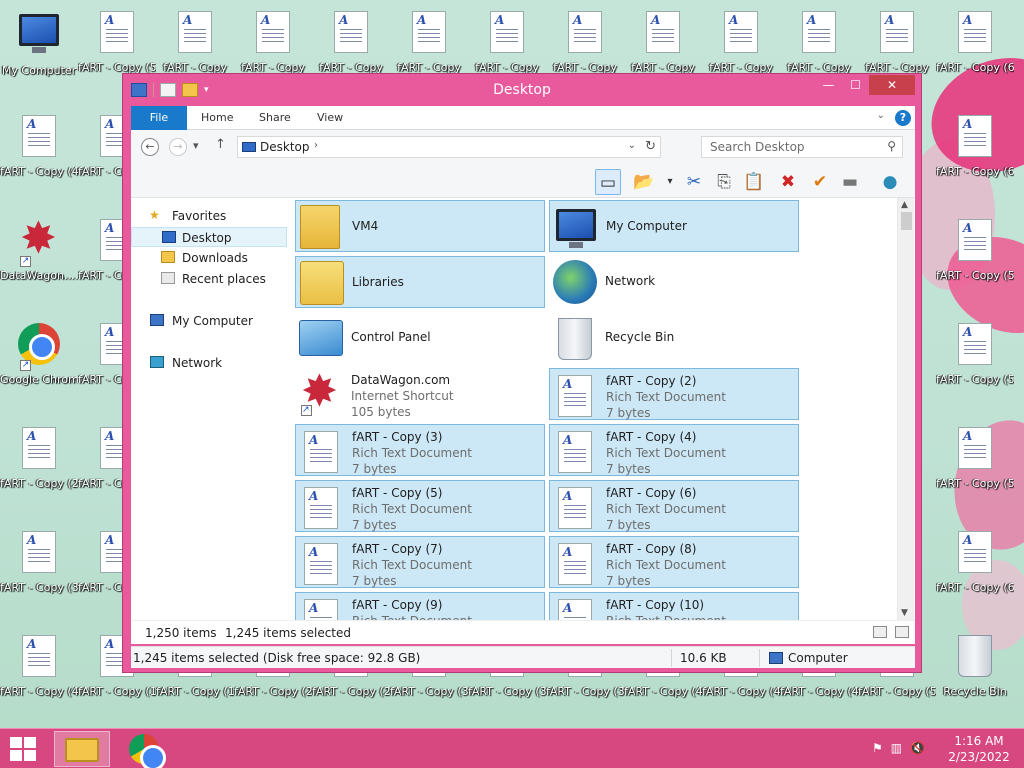  What do you see at coordinates (975, 656) in the screenshot?
I see `bin-glyph` at bounding box center [975, 656].